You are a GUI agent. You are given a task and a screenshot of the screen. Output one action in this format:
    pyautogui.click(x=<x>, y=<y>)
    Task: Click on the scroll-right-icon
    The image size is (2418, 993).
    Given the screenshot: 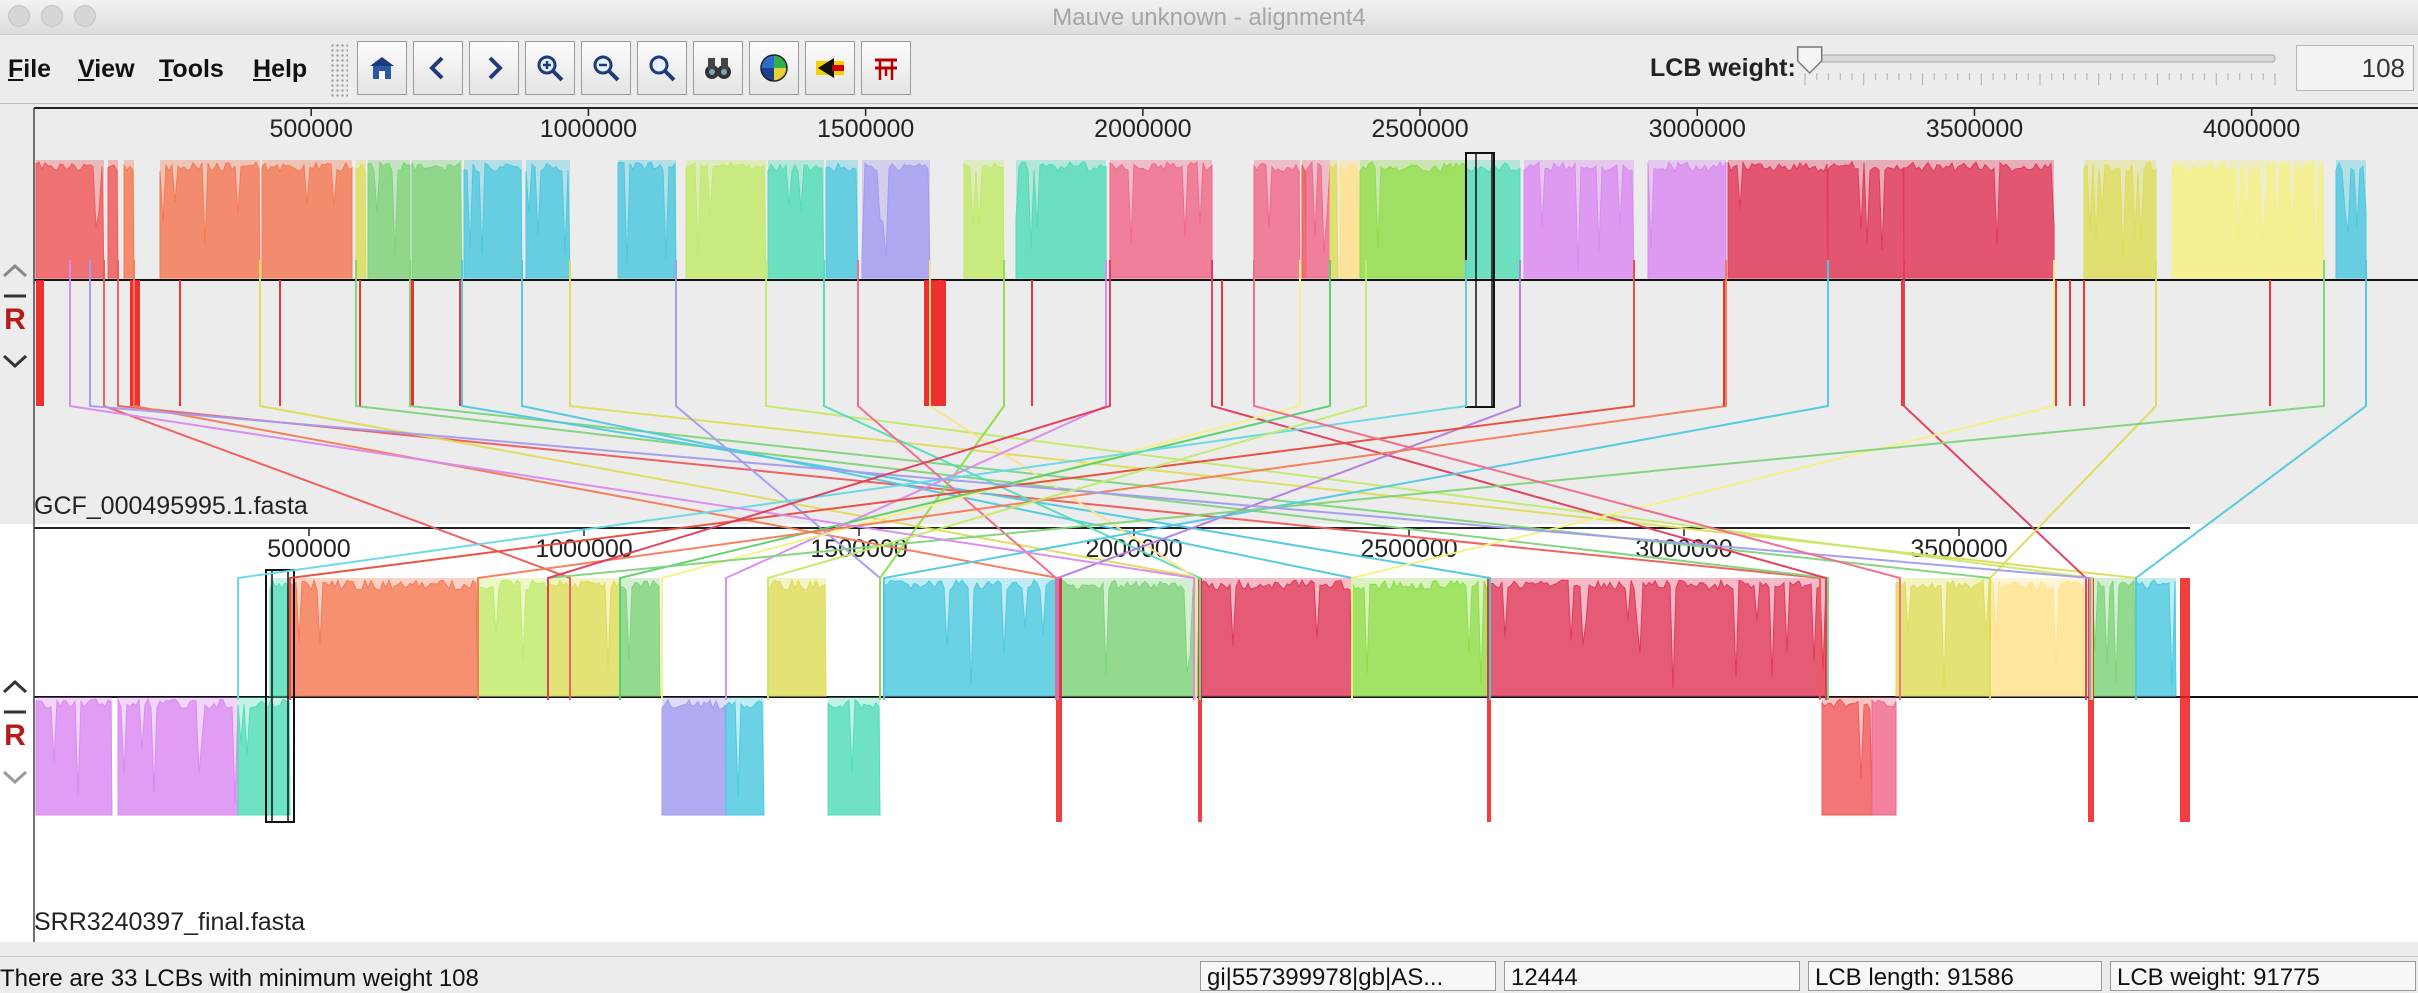 What is the action you would take?
    pyautogui.click(x=495, y=68)
    